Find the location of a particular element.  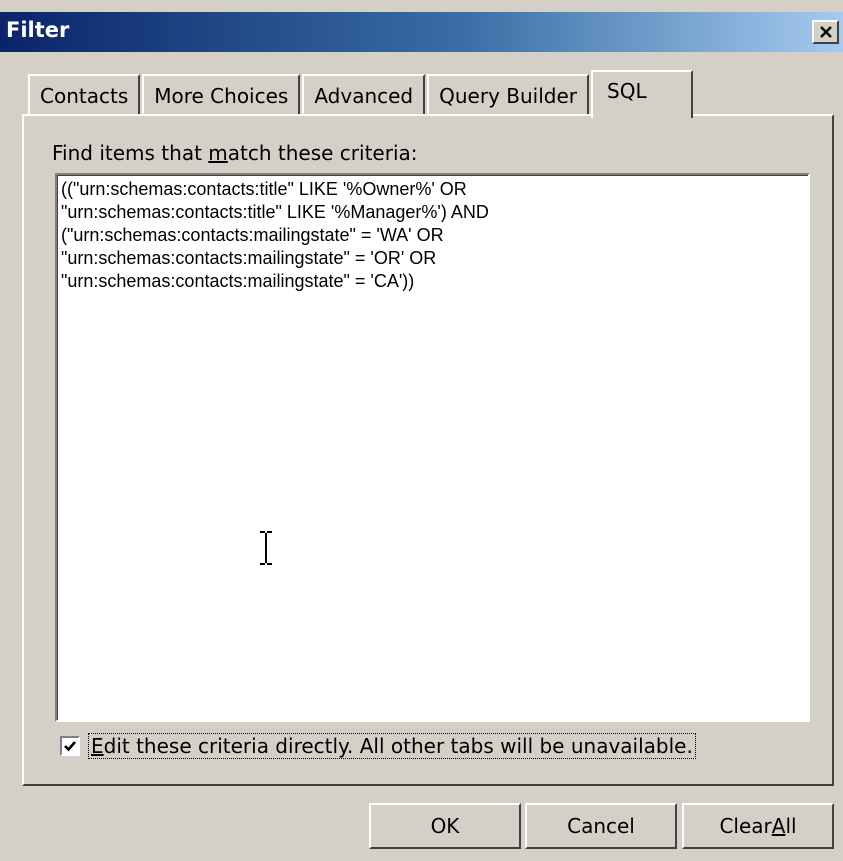

tab-query-builder: Query Builder is located at coordinates (508, 95).